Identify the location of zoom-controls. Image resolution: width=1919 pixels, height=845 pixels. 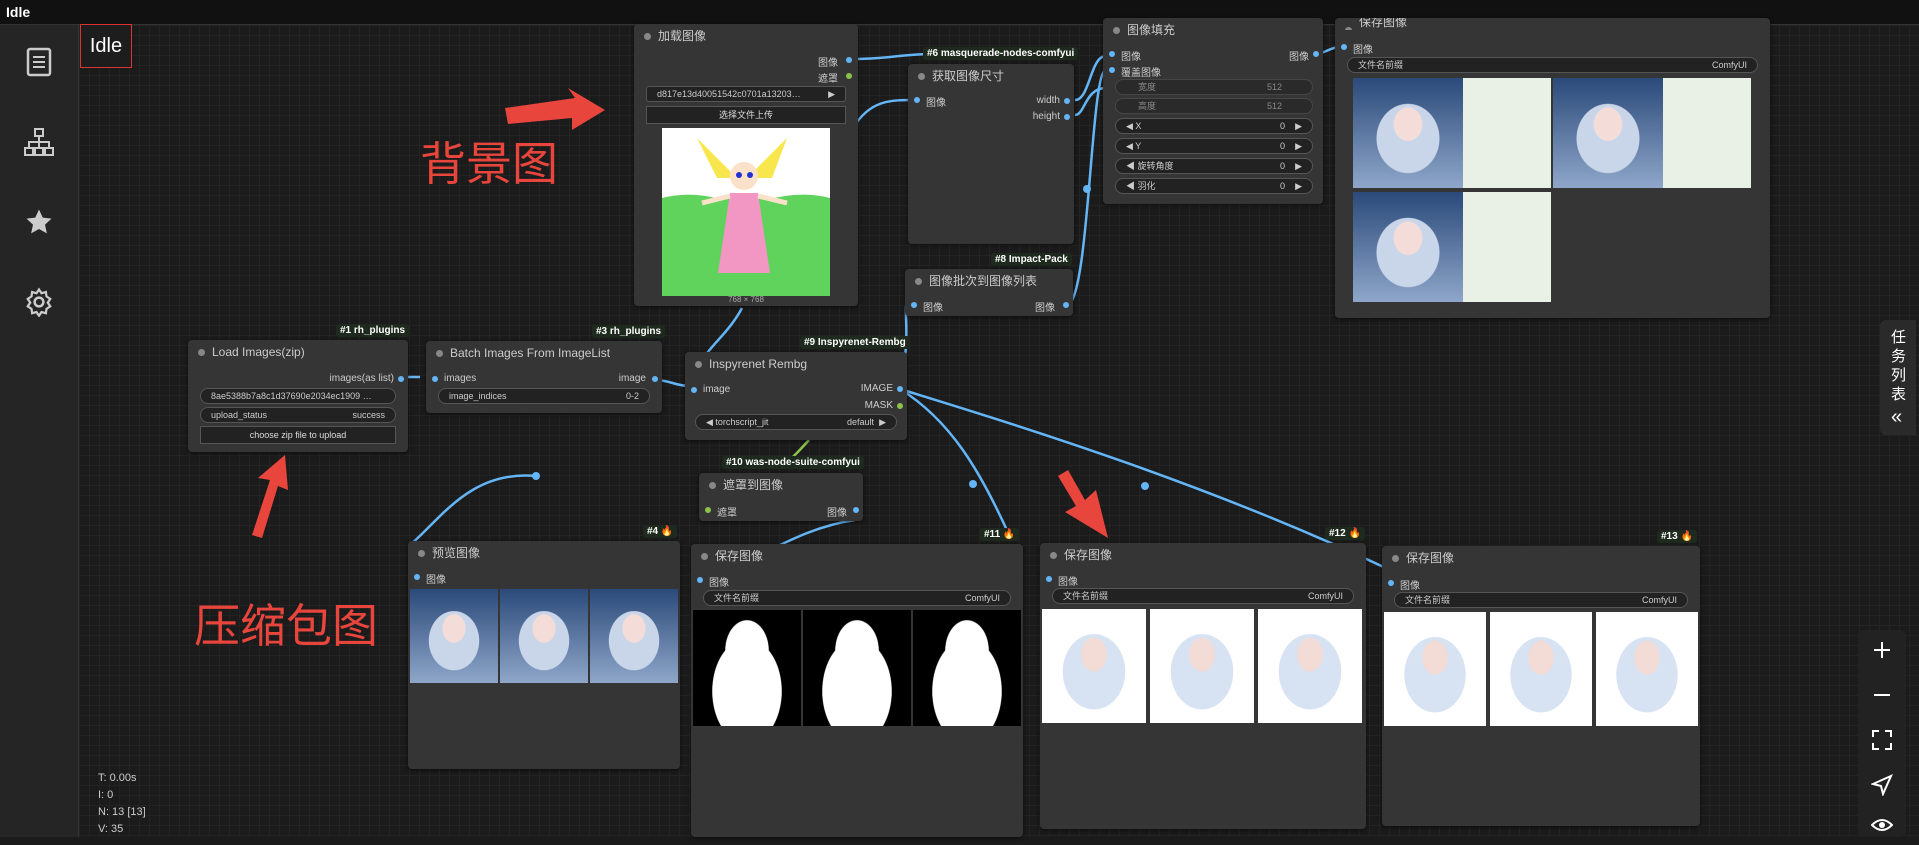
(1882, 733).